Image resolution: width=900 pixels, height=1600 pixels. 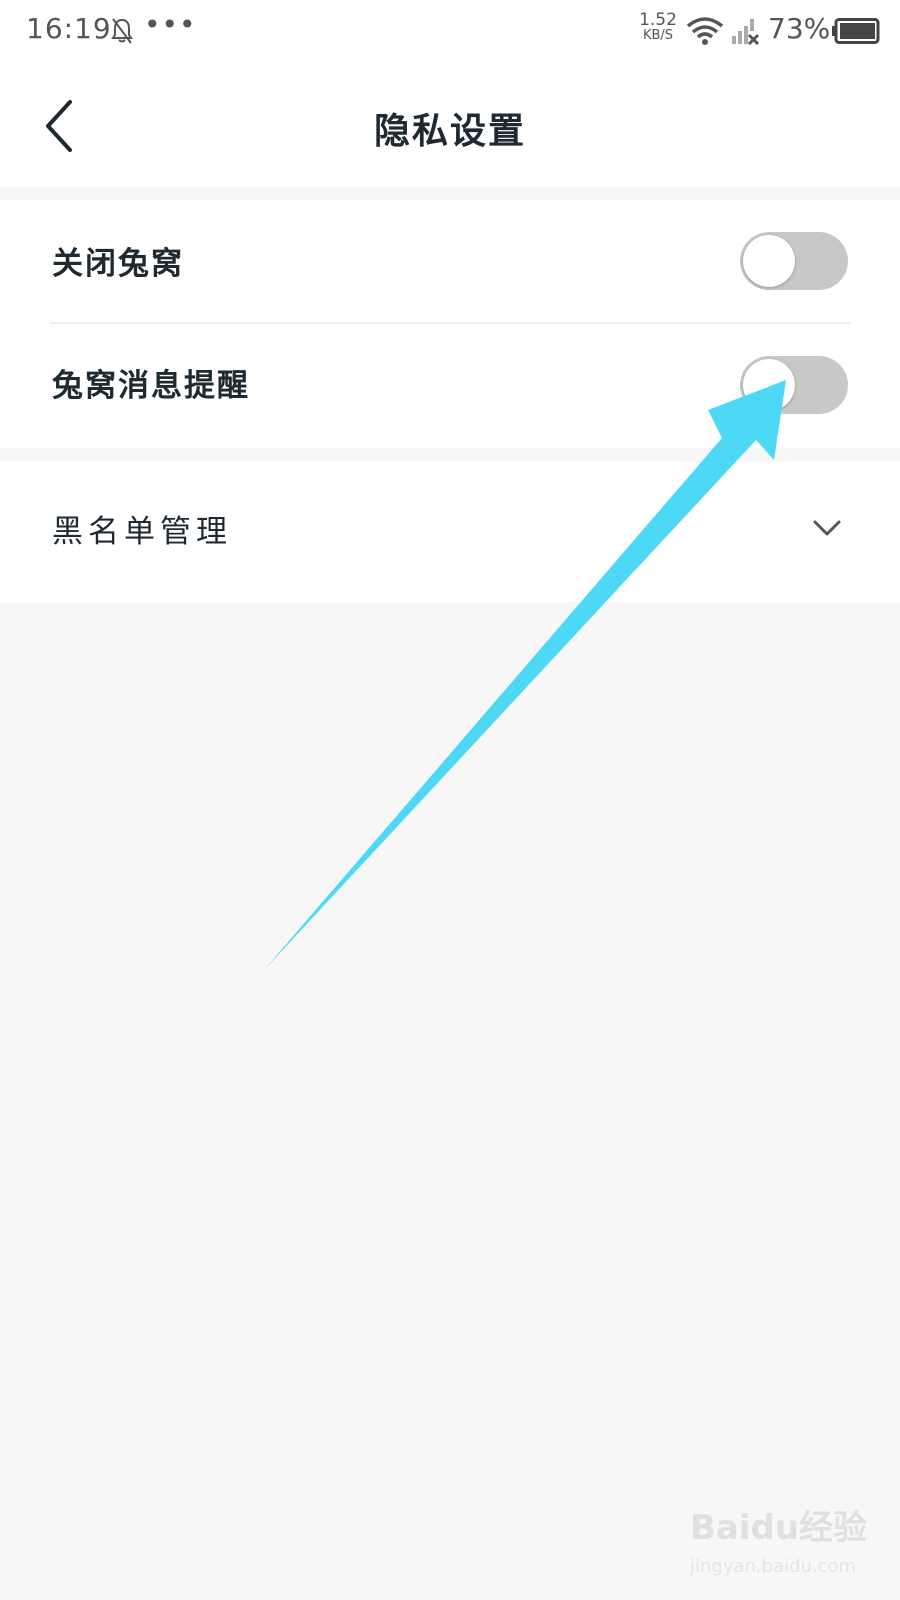 What do you see at coordinates (118, 264) in the screenshot?
I see `setting-label-close-burrow: 关闭兔窝` at bounding box center [118, 264].